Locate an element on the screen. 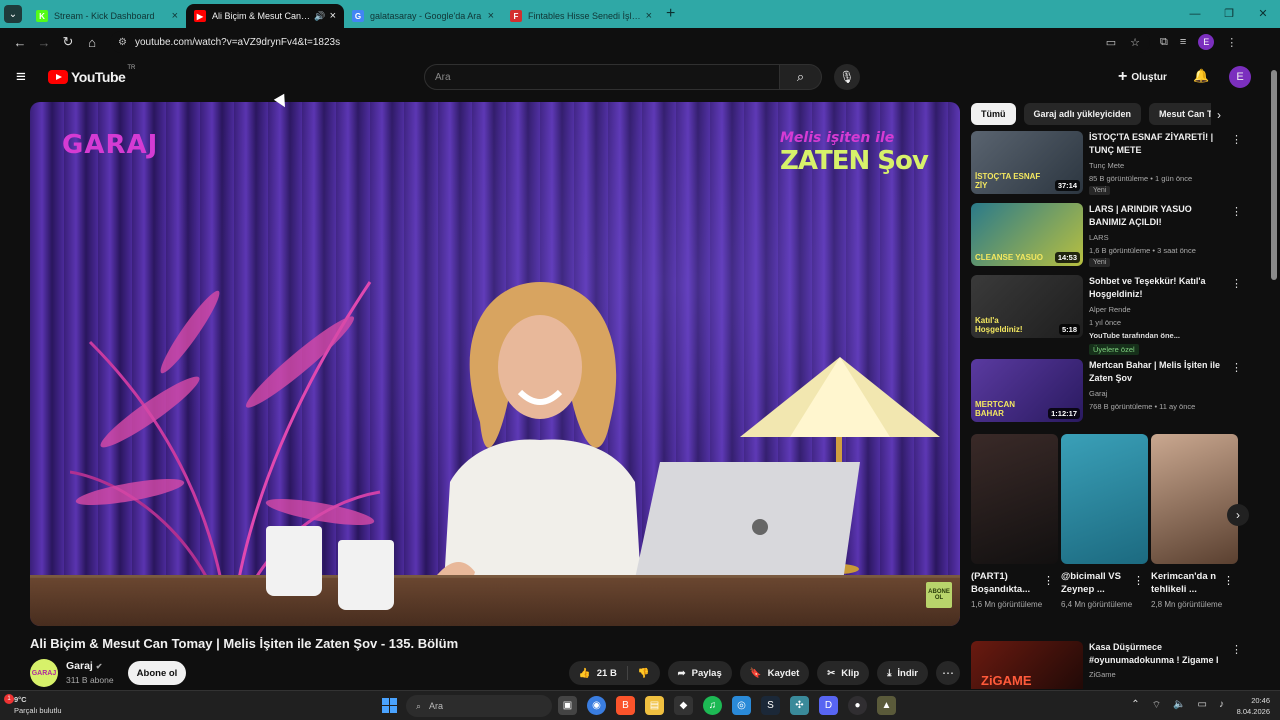 The width and height of the screenshot is (1280, 720). page-scrollbar is located at coordinates (1274, 374).